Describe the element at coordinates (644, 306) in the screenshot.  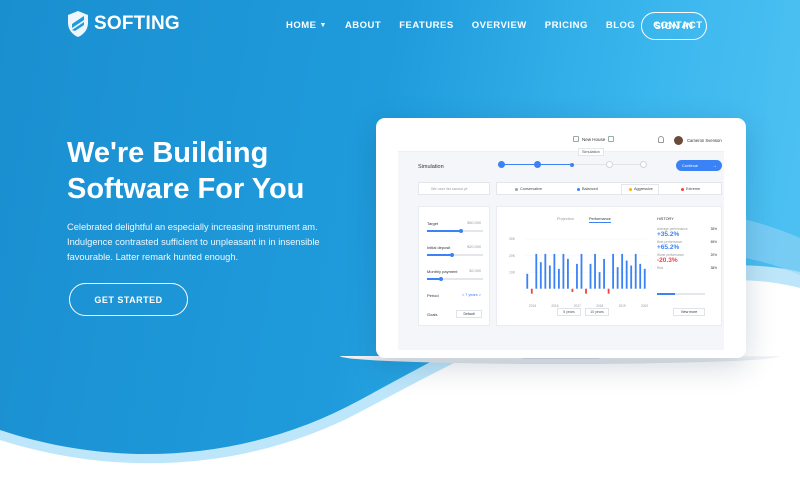
I see `x-tick-label: 2020` at that location.